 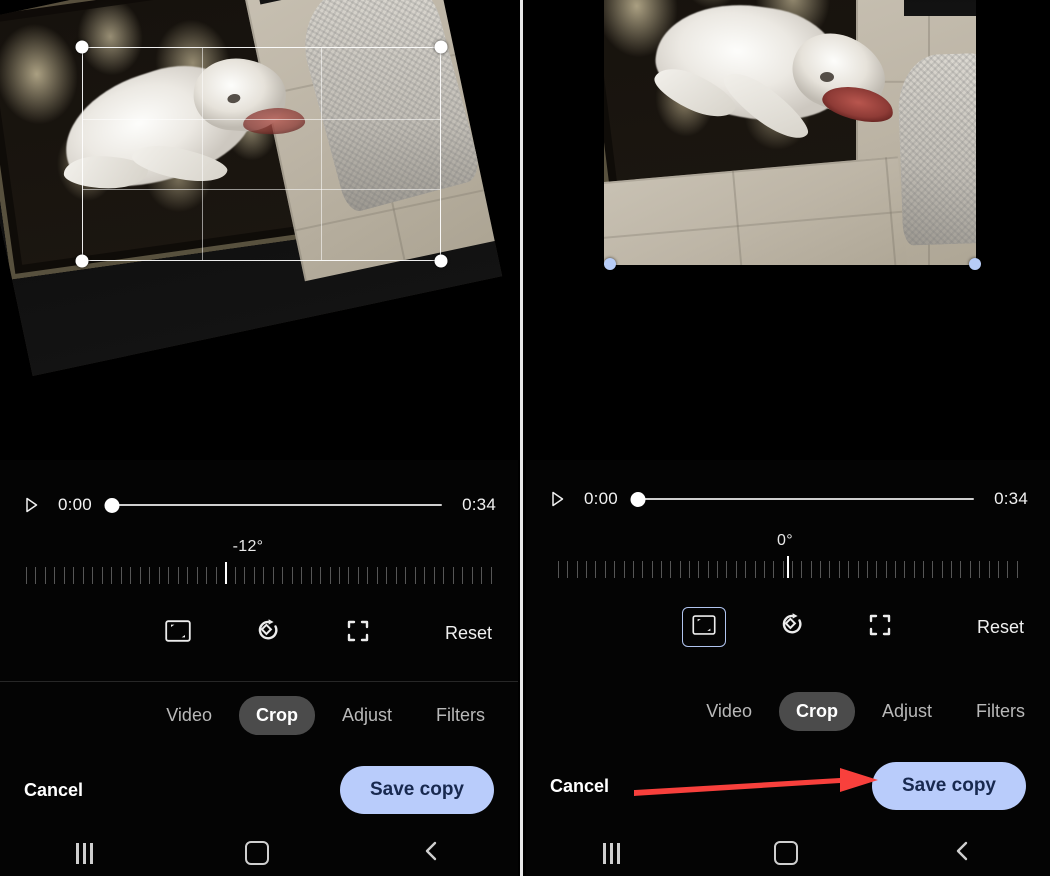 What do you see at coordinates (790, 132) in the screenshot?
I see `video-frame-after` at bounding box center [790, 132].